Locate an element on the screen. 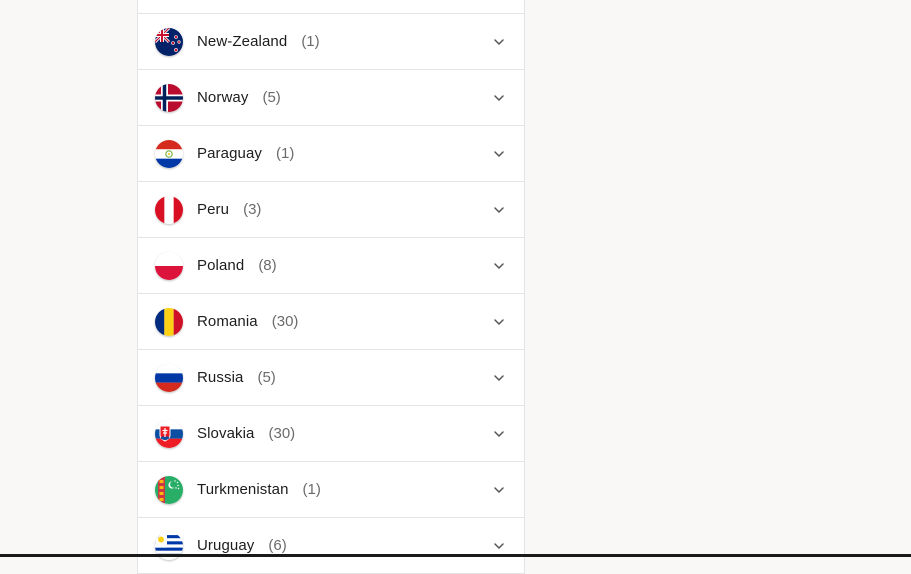 The image size is (911, 574). country-row-paraguay: Paraguay (1) is located at coordinates (331, 154).